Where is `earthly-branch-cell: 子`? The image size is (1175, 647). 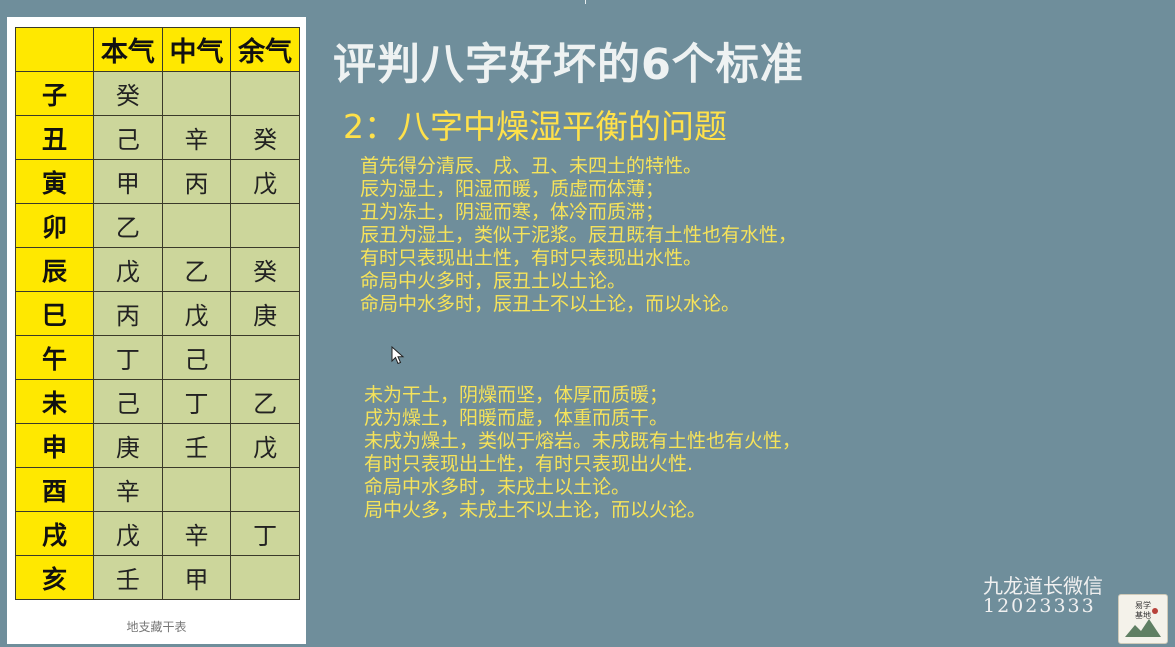
earthly-branch-cell: 子 is located at coordinates (54, 93).